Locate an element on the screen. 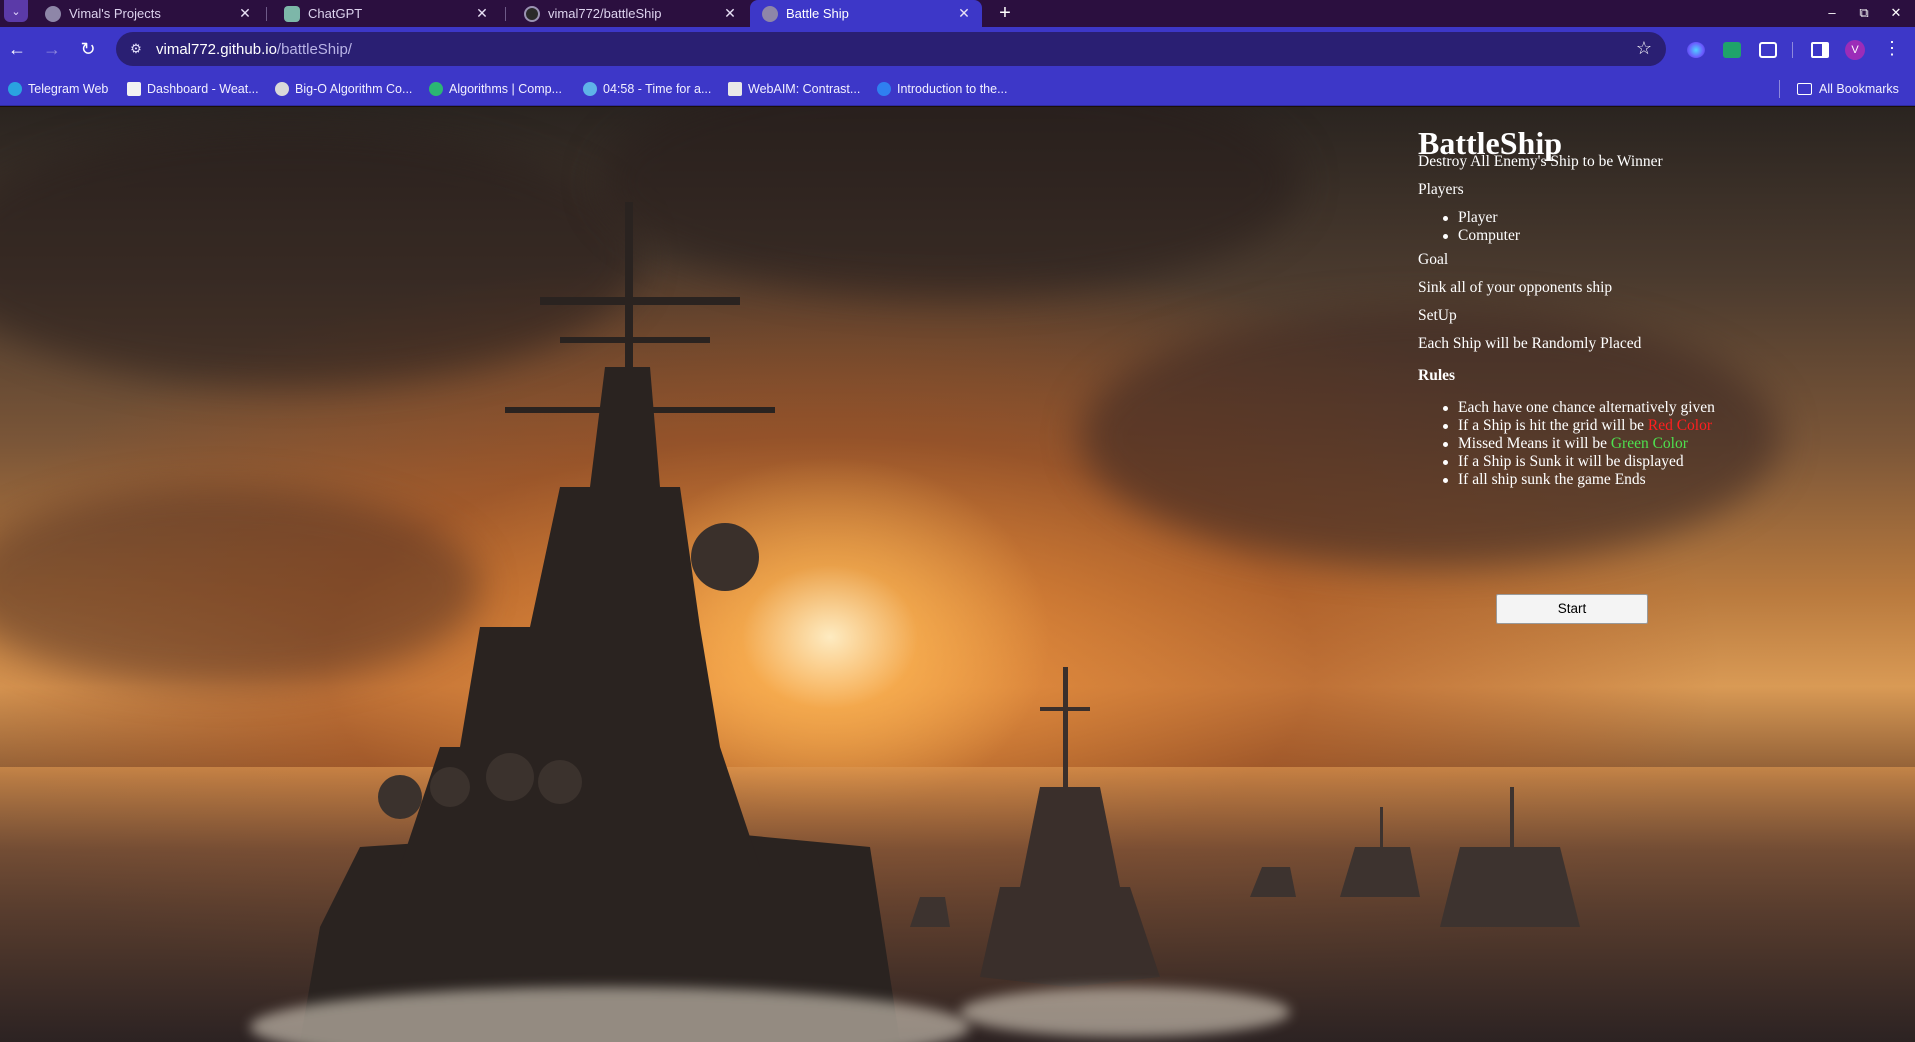  bookmark-telegram: Telegram Web is located at coordinates (58, 89).